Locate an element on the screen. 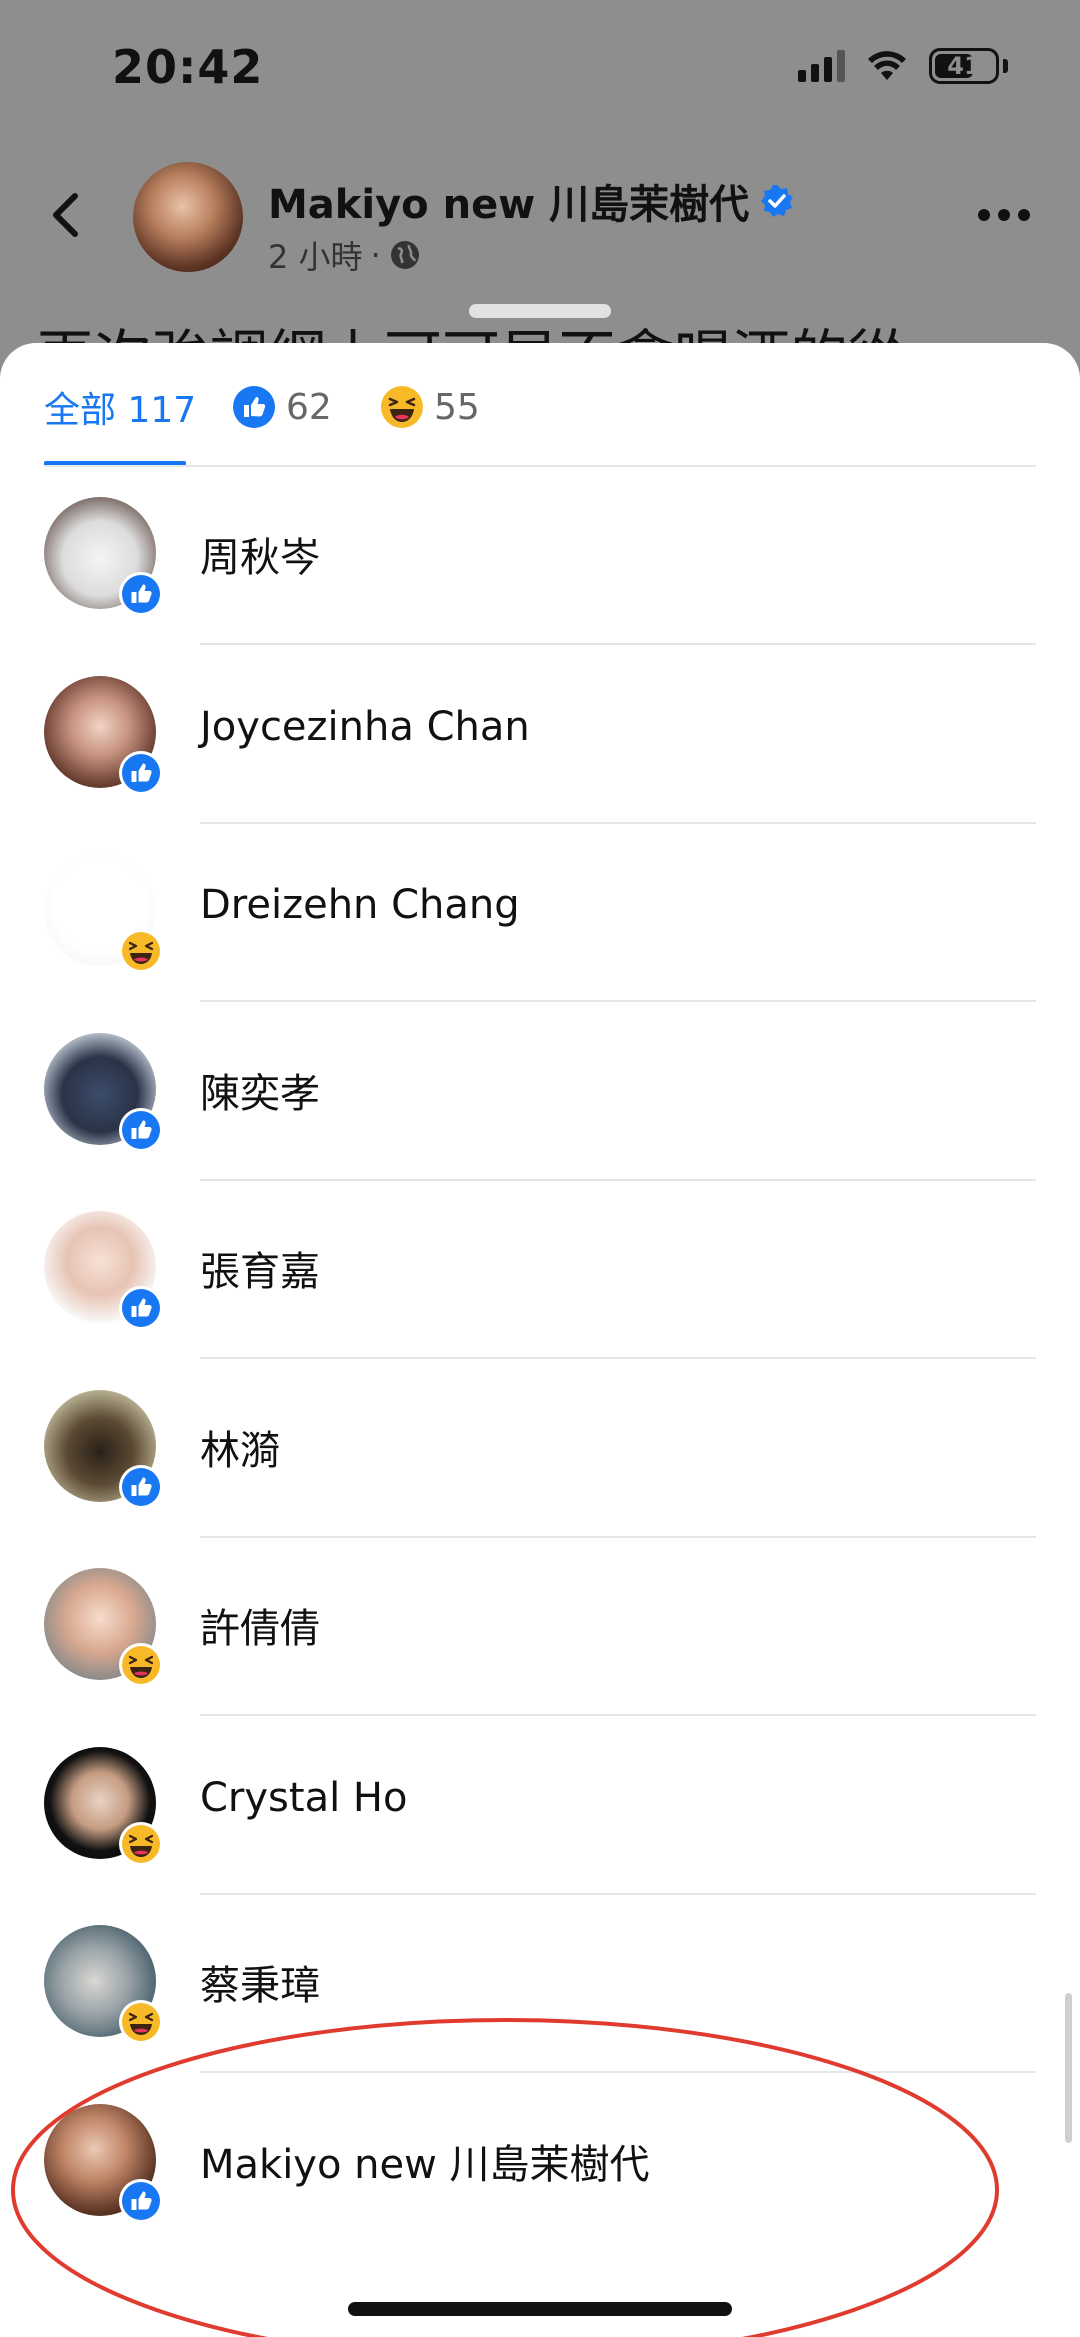 This screenshot has width=1080, height=2337. post-background: 20:42 41 Makiyo new 川島茉樹代 2 小時 · is located at coordinates (540, 172).